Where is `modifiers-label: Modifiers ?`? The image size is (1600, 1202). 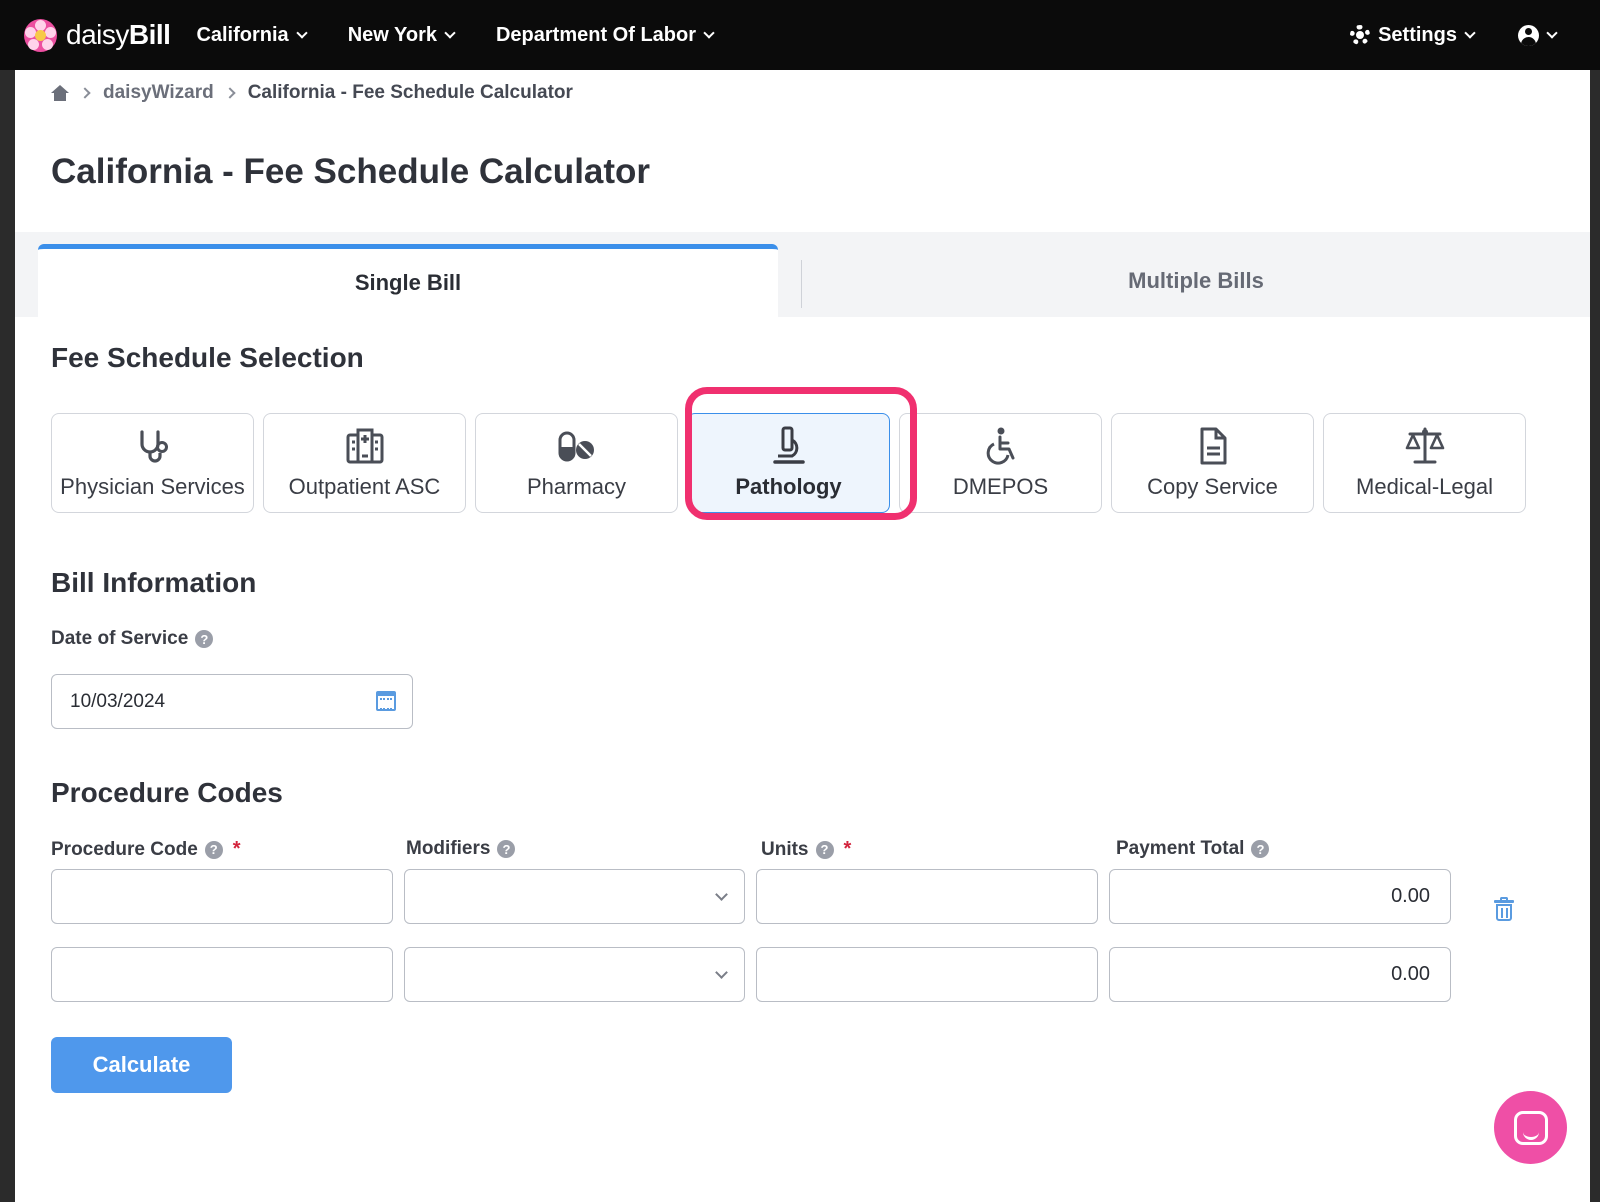
modifiers-label: Modifiers ? is located at coordinates (461, 849).